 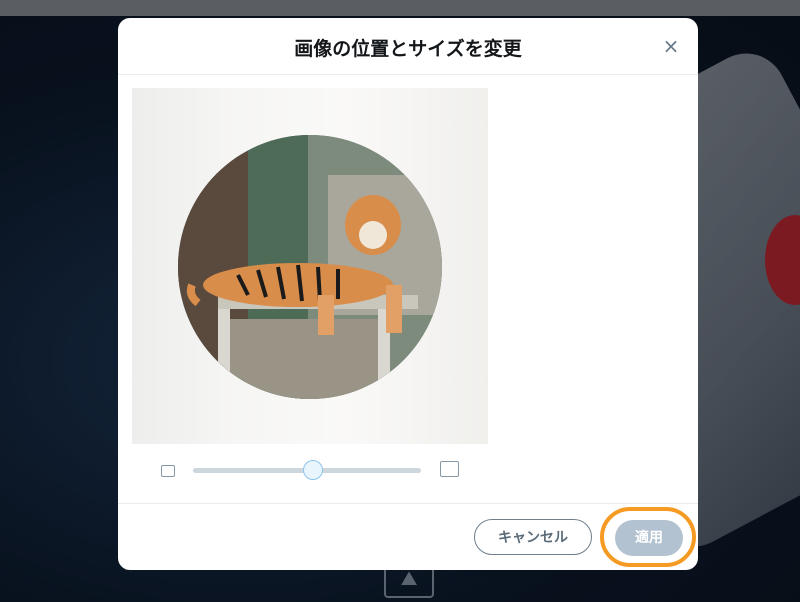 I want to click on slider-fill, so click(x=252, y=470).